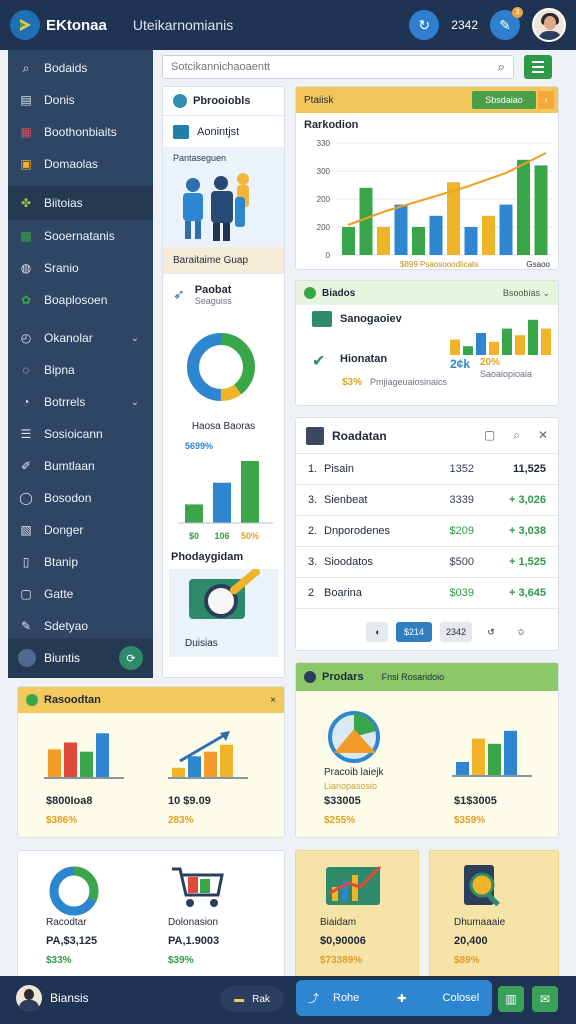 This screenshot has width=576, height=1024. I want to click on sidebar-item-1: ▤ Donis, so click(80, 100).